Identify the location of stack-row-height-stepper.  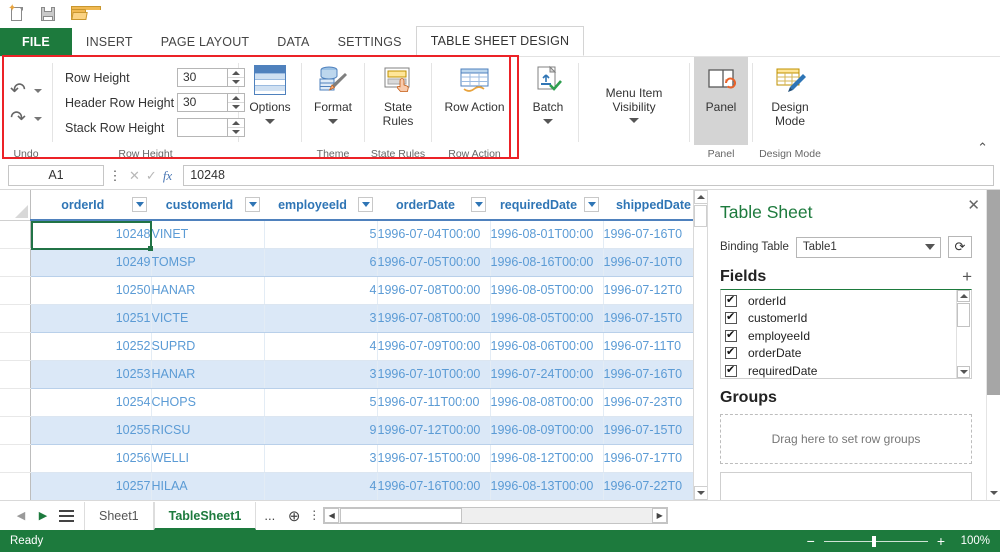
(211, 127).